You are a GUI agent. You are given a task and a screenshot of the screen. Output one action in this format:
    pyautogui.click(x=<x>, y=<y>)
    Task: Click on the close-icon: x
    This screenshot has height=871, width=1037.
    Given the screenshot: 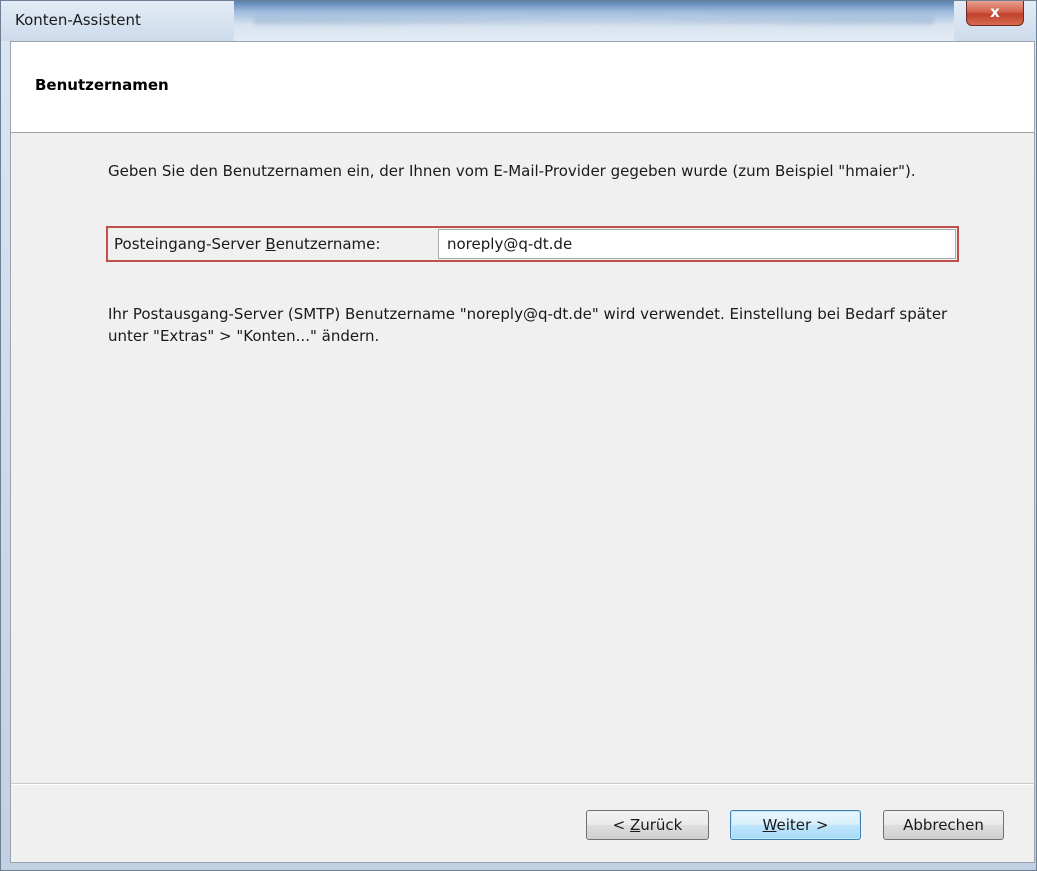 What is the action you would take?
    pyautogui.click(x=995, y=12)
    